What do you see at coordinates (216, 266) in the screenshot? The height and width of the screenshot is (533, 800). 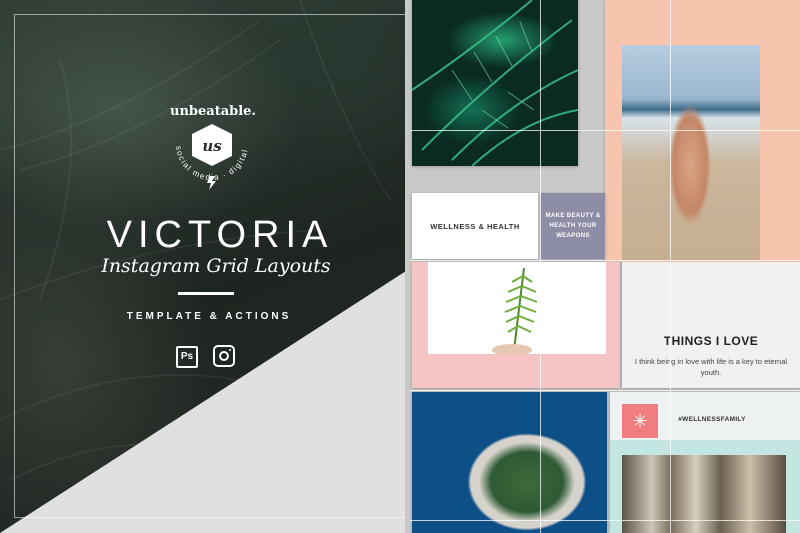 I see `product-subtitle: Instagram Grid Layouts` at bounding box center [216, 266].